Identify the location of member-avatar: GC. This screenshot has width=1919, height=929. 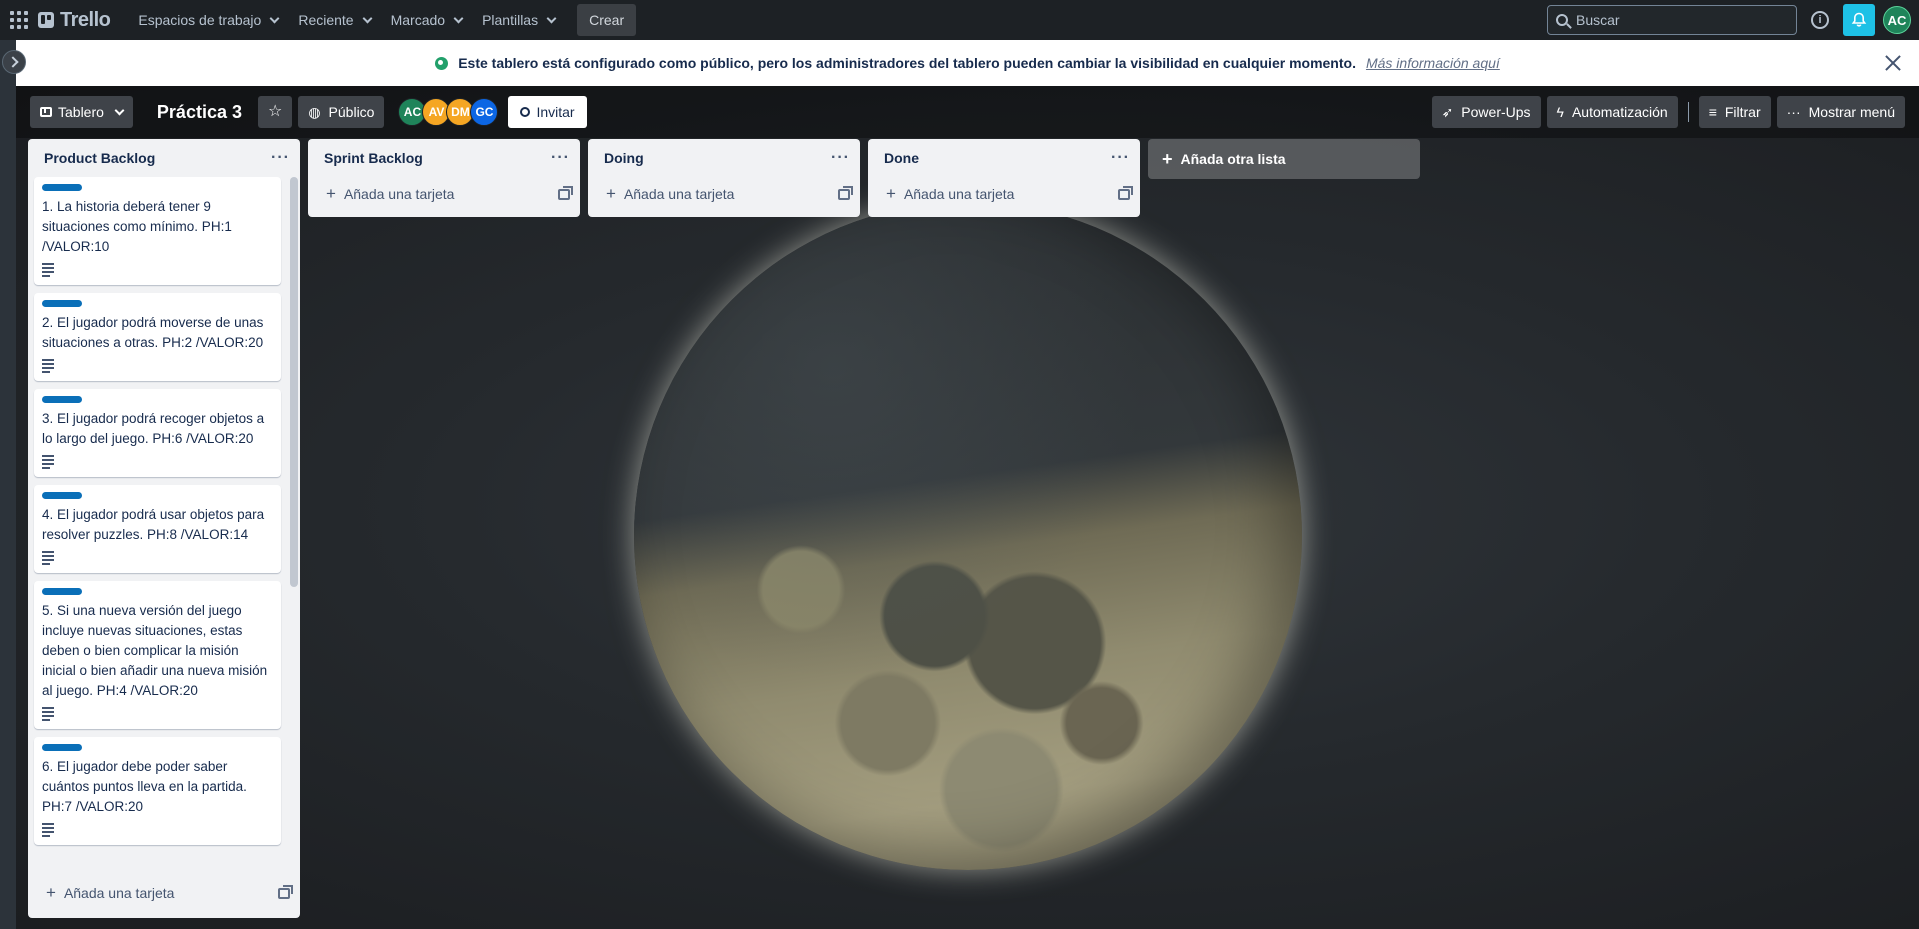
(484, 112).